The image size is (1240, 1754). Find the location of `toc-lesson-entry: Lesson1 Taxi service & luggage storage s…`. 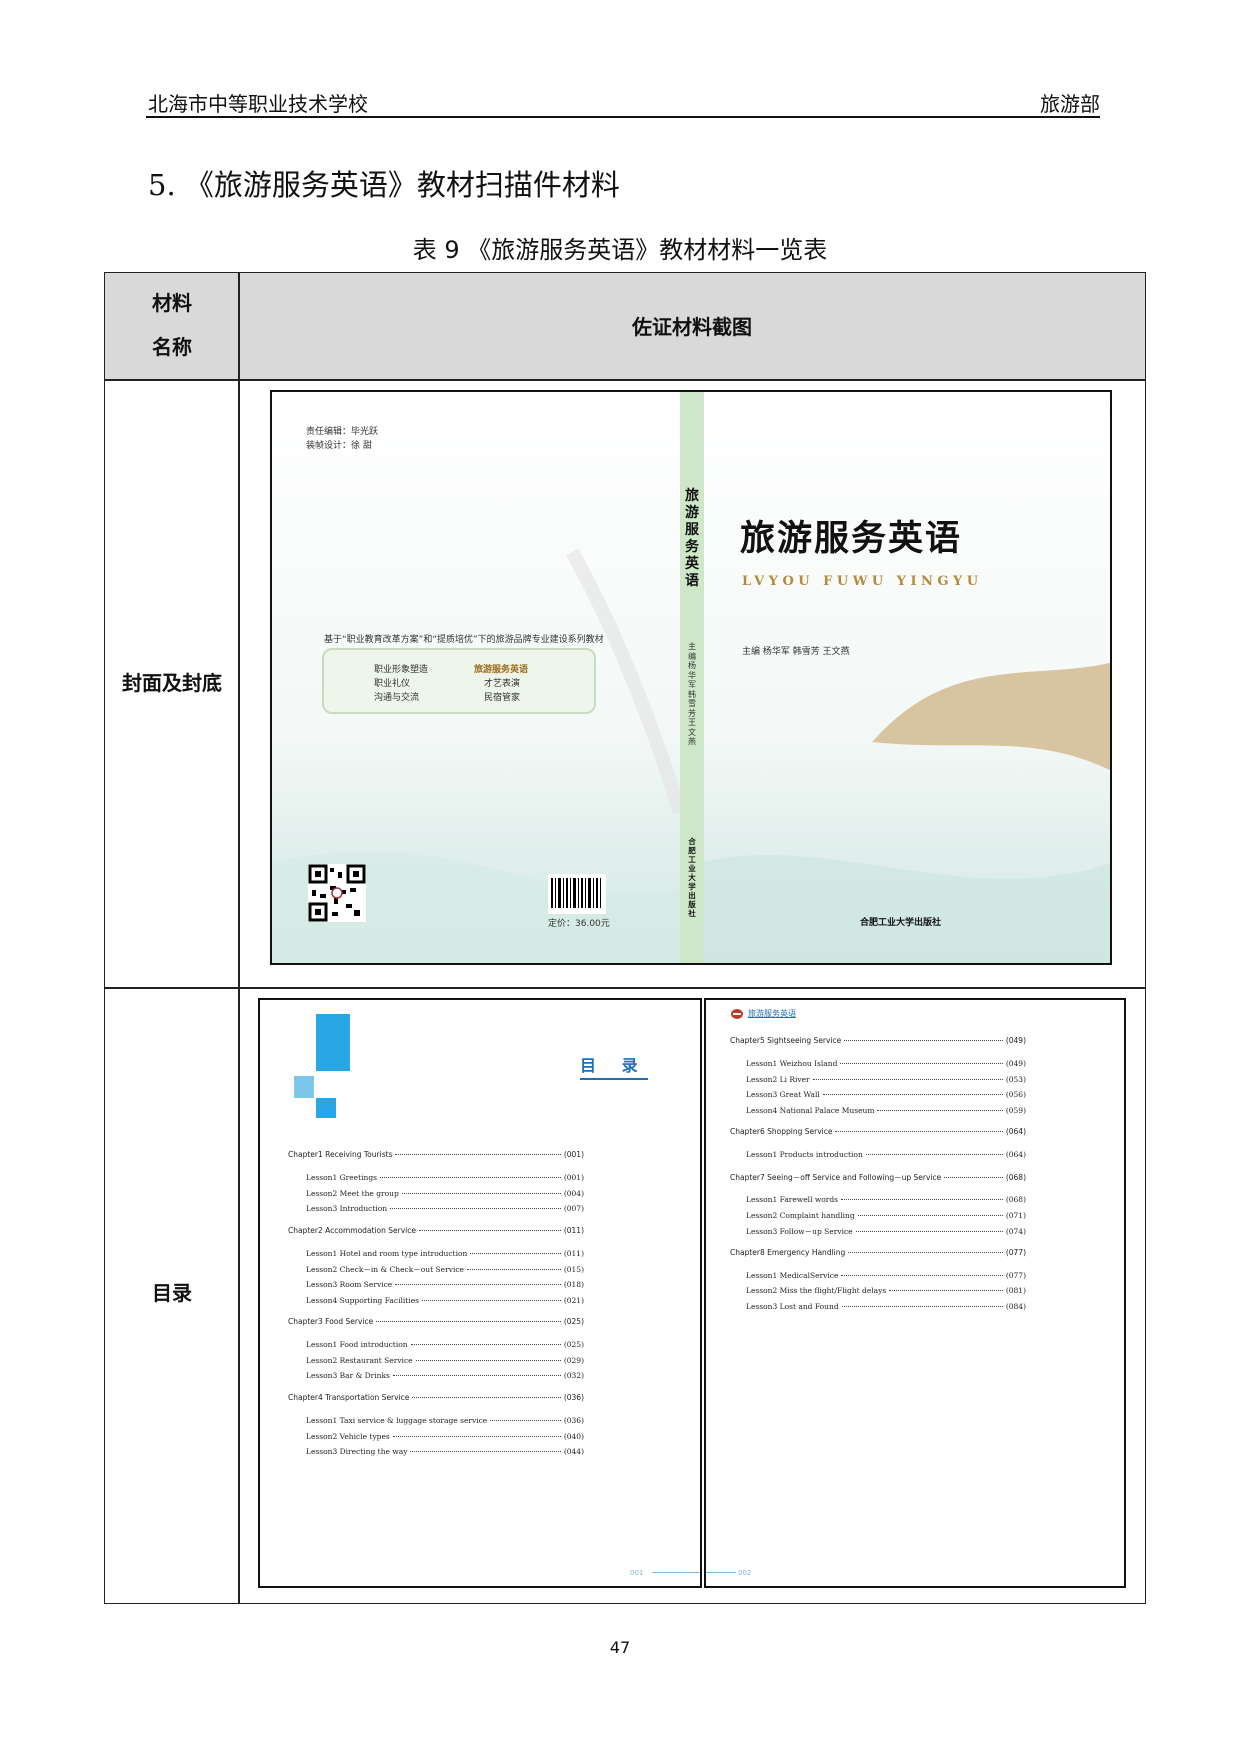

toc-lesson-entry: Lesson1 Taxi service & luggage storage s… is located at coordinates (445, 1420).